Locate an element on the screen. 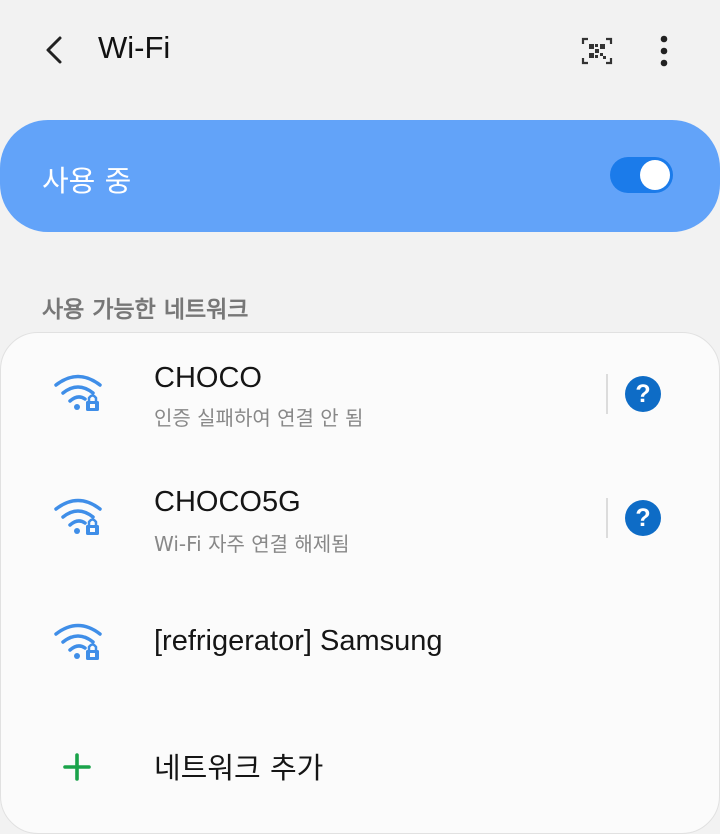 This screenshot has height=834, width=720. network-row-choco5g: CHOCO5G Wi-Fi 자주 연결 해제됨 ? is located at coordinates (359, 518).